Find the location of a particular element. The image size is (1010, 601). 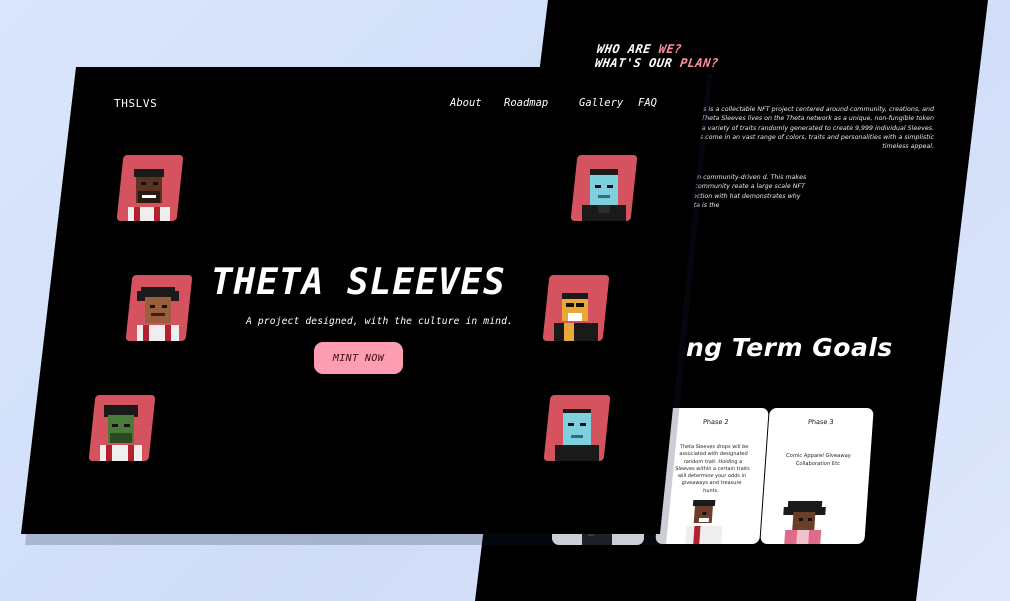

hero-title: THETA SLEEVES is located at coordinates (358, 282).